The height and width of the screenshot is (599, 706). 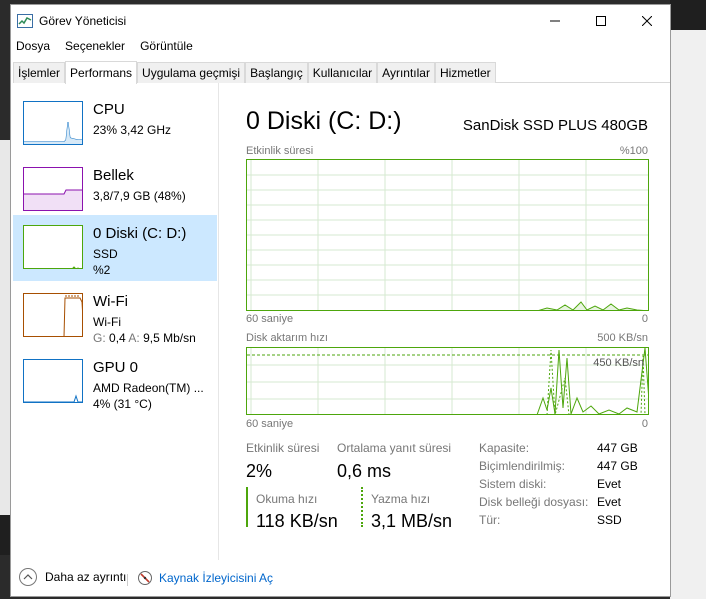 I want to click on open-resource-monitor-link: Kaynak İzleyicisini Aç, so click(x=205, y=578).